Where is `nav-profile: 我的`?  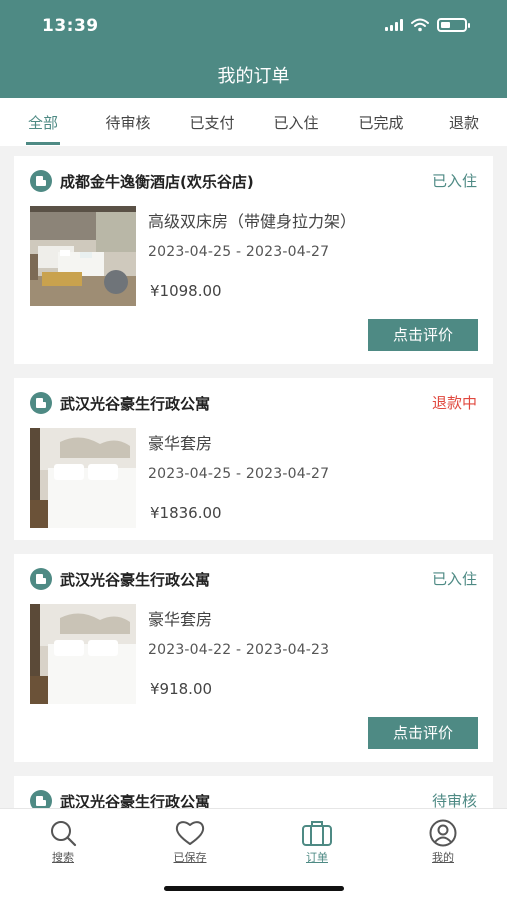
nav-profile: 我的 is located at coordinates (443, 842).